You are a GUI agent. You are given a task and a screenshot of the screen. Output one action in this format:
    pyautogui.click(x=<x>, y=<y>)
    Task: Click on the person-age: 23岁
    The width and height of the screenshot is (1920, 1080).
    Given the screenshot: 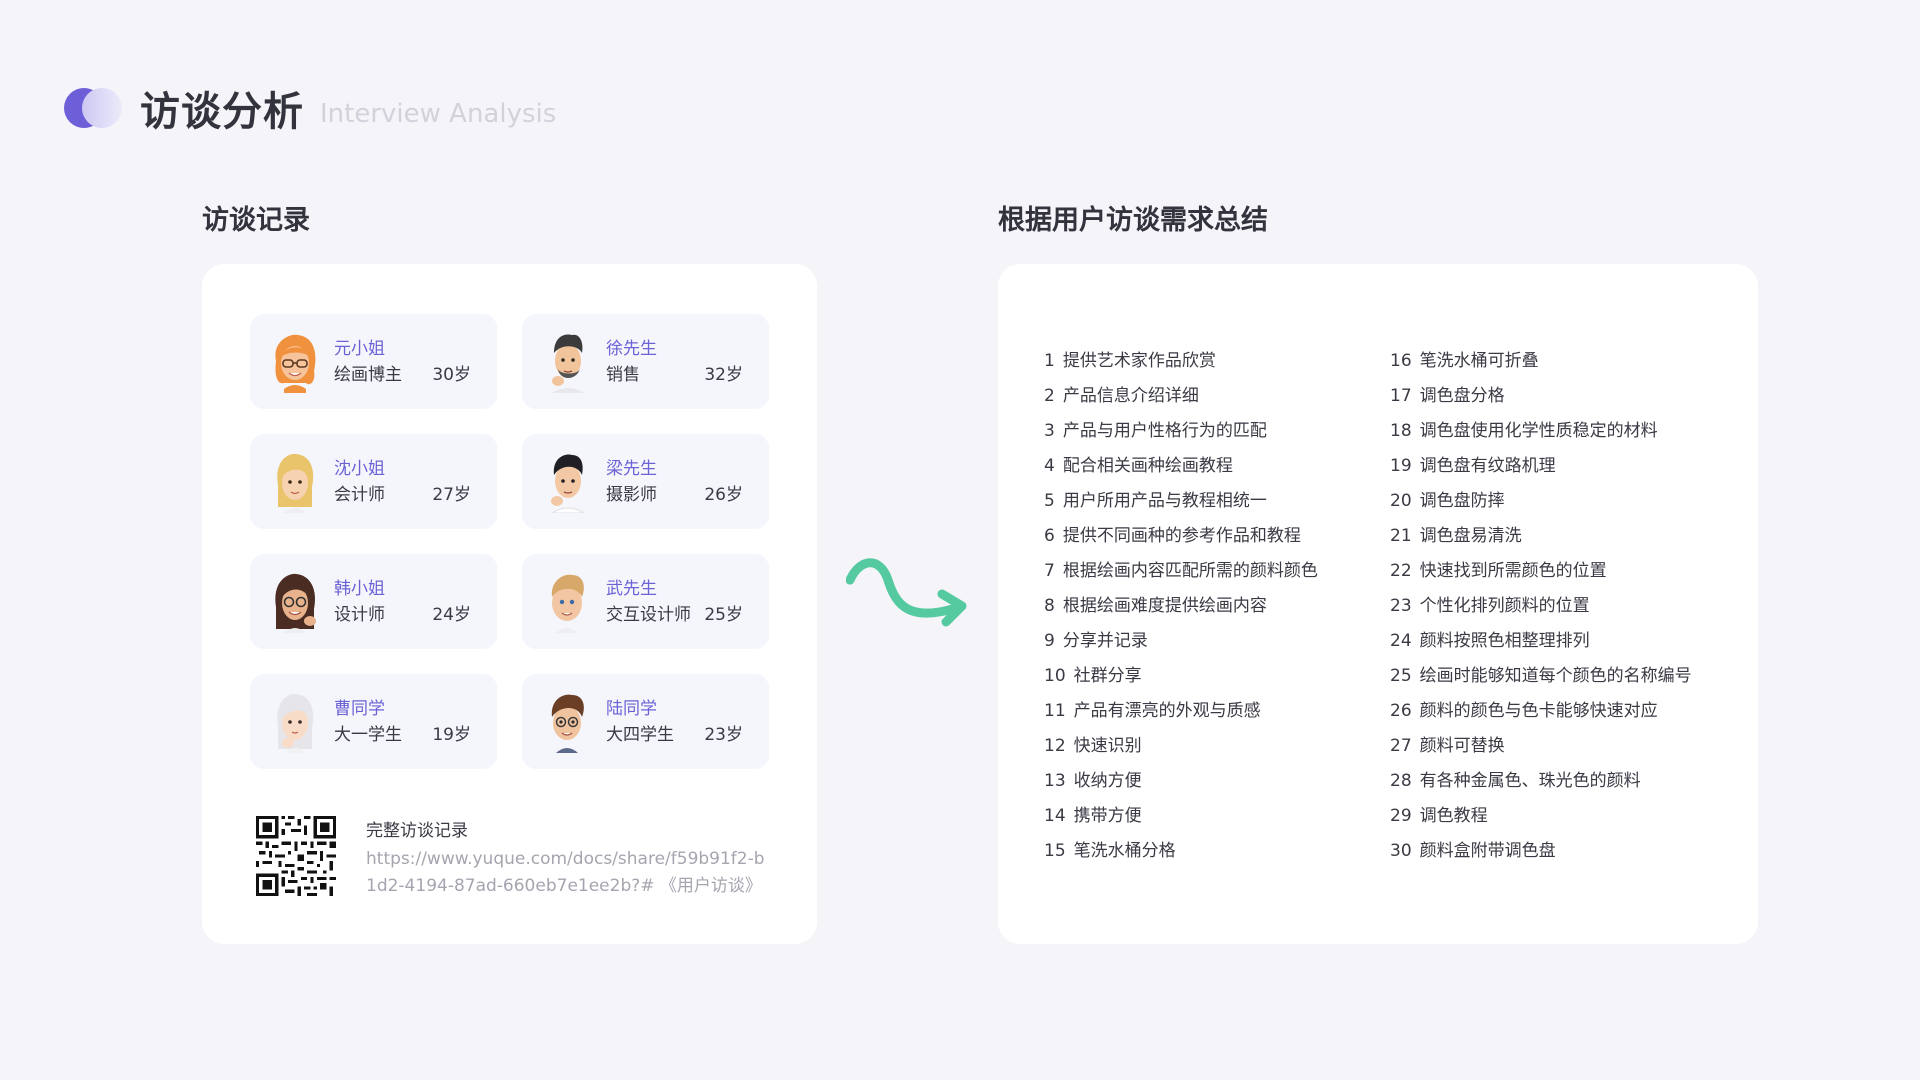 What is the action you would take?
    pyautogui.click(x=723, y=734)
    